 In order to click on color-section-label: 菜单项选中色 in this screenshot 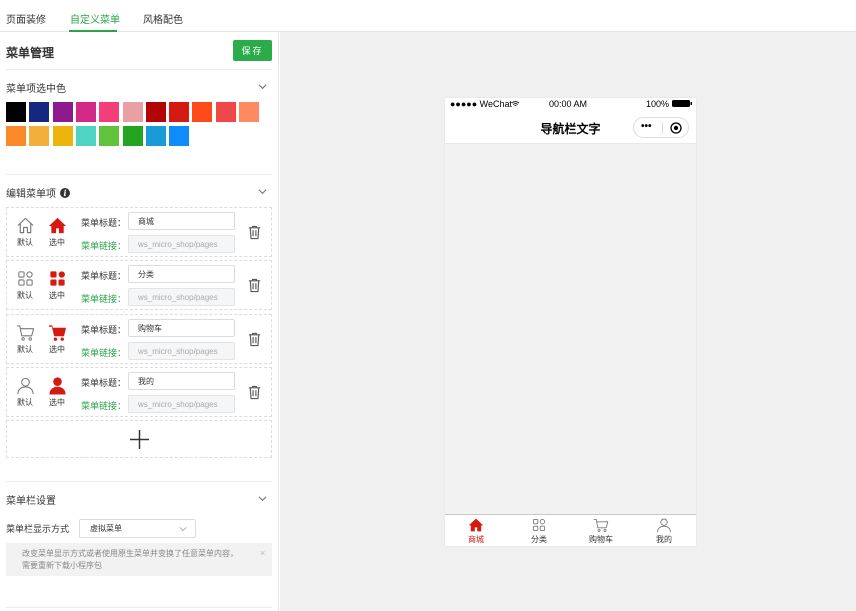, I will do `click(36, 89)`.